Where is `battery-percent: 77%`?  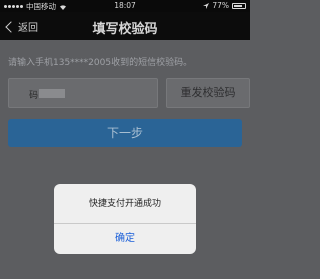
battery-percent: 77% is located at coordinates (220, 5).